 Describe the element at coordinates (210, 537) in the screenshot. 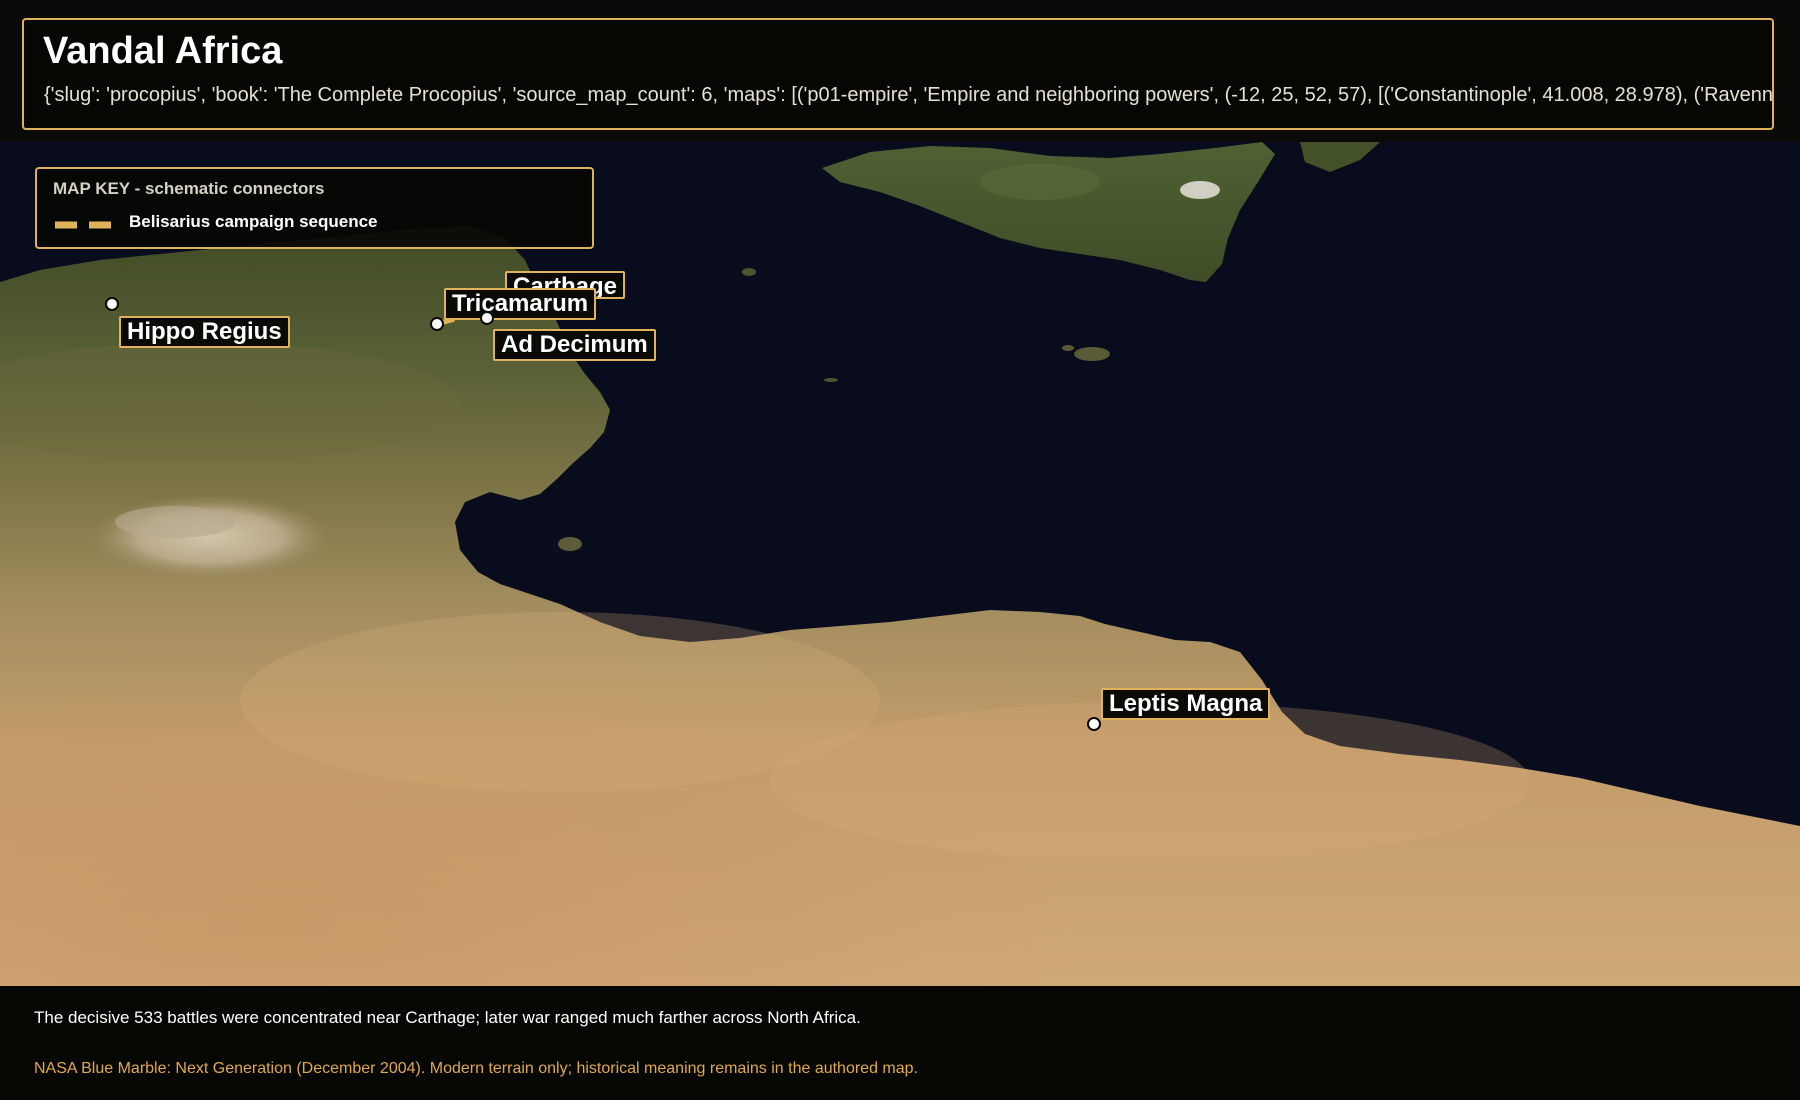

I see `salt-flat` at that location.